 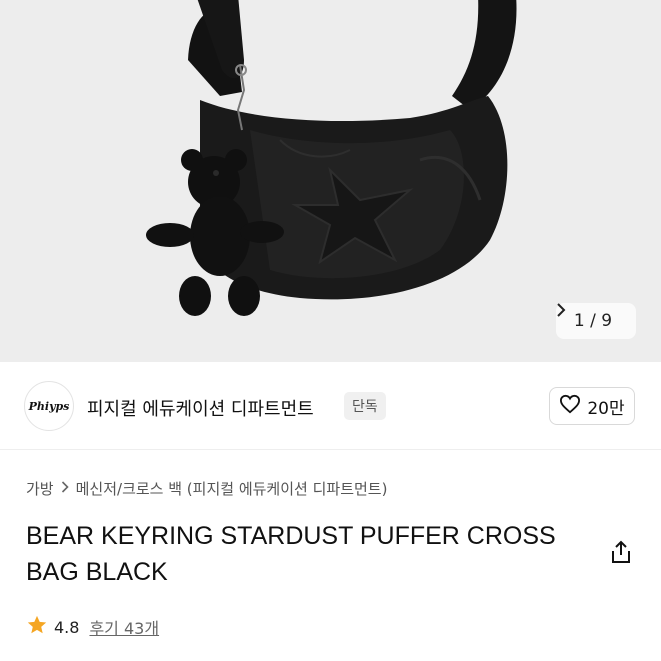 I want to click on breadcrumb-item-category: 가방, so click(x=40, y=488).